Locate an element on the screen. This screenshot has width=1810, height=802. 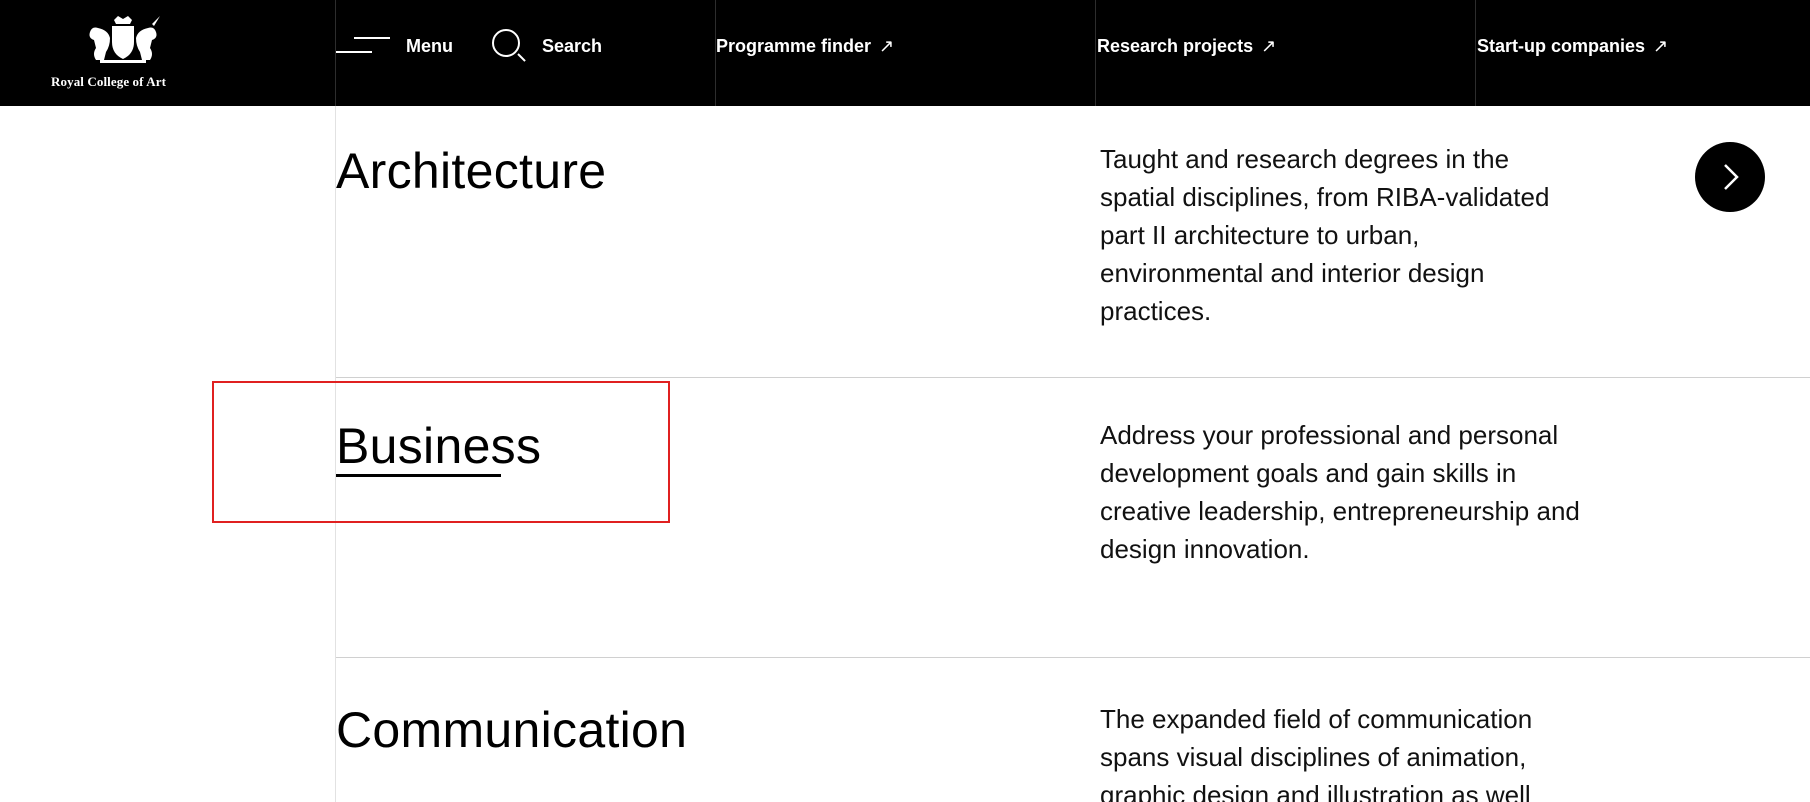
research-projects-link: Research projects ↗ is located at coordinates (1186, 46).